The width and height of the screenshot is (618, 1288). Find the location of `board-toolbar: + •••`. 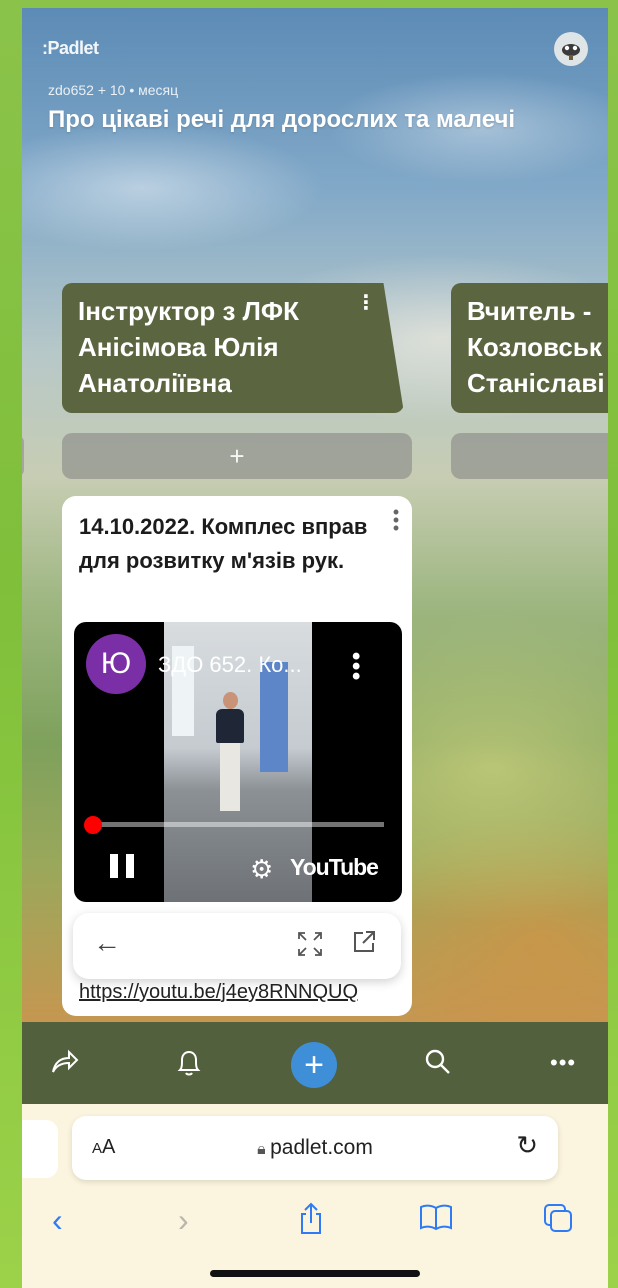

board-toolbar: + ••• is located at coordinates (315, 1063).